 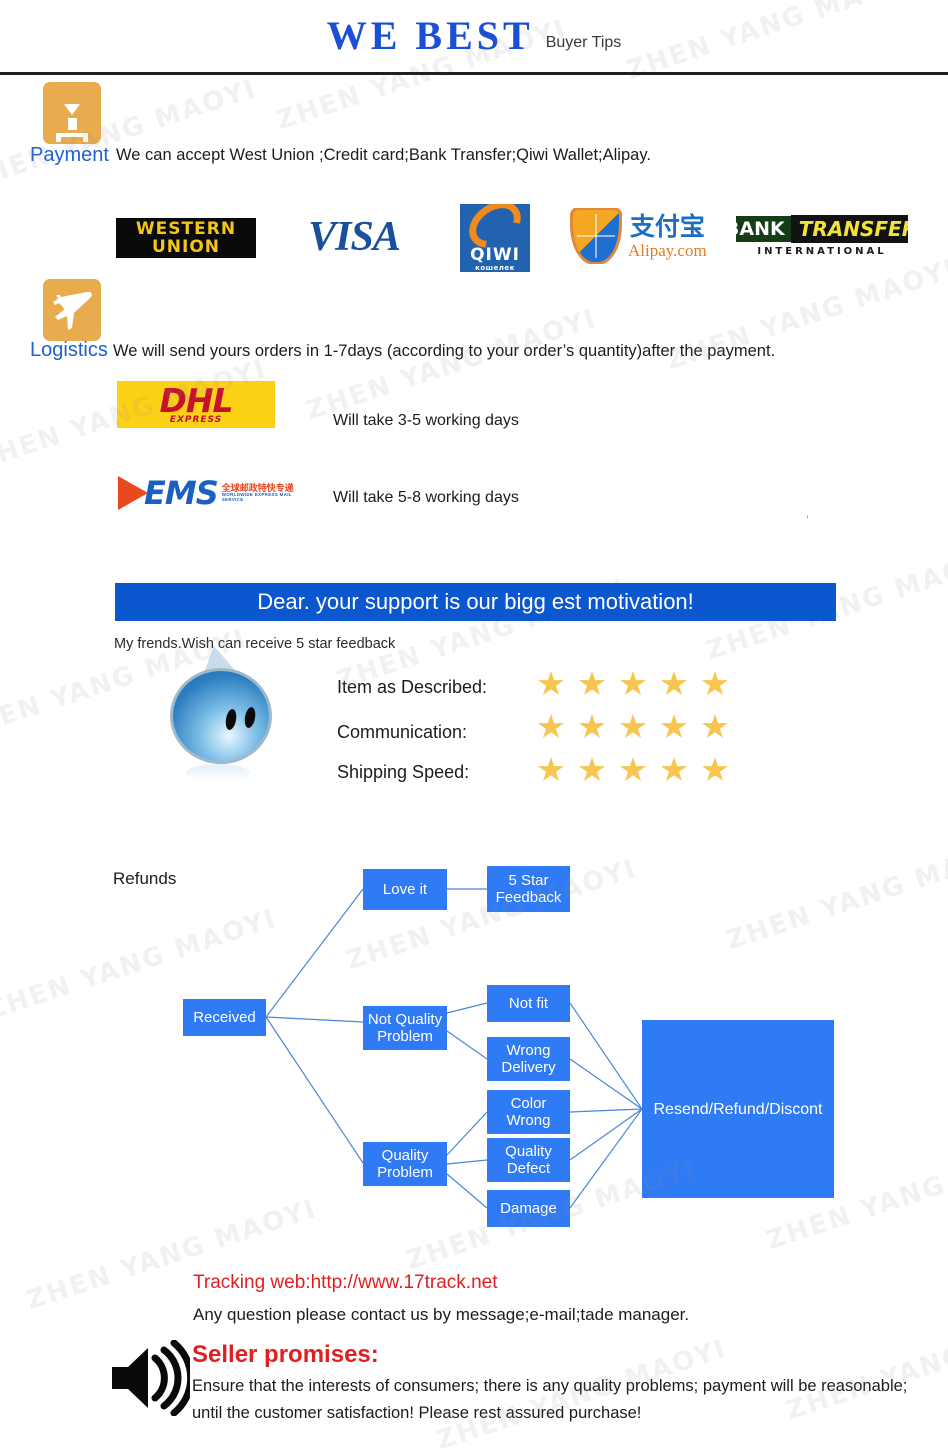 What do you see at coordinates (430, 35) in the screenshot?
I see `brand-title: WE BEST` at bounding box center [430, 35].